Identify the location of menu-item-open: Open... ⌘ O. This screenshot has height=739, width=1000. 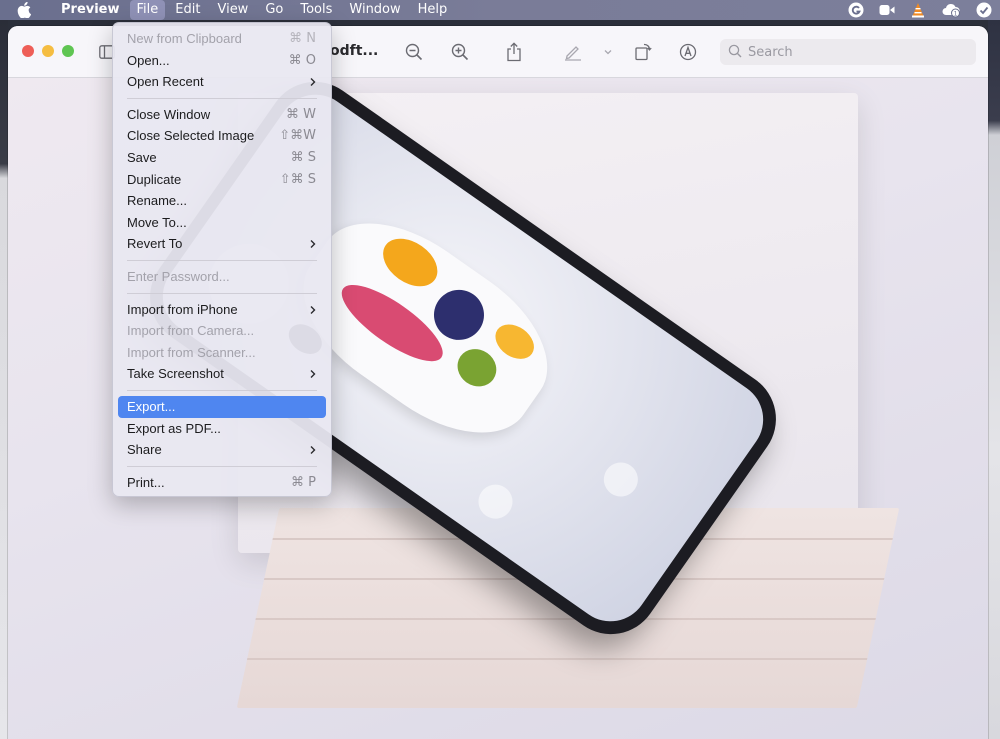
(222, 61).